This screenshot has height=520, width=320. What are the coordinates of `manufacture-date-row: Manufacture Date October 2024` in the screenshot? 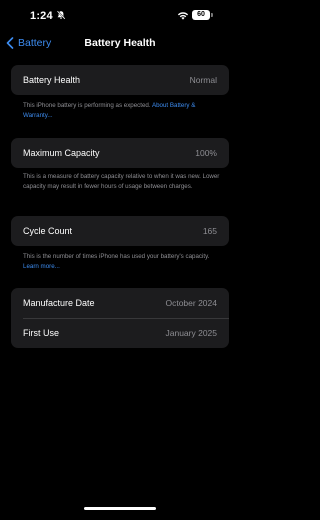 It's located at (120, 303).